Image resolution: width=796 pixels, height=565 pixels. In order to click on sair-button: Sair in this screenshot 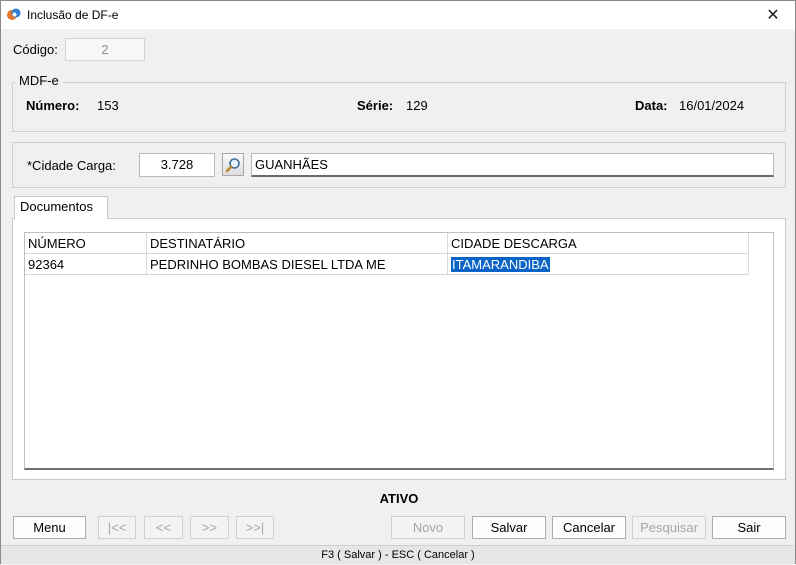, I will do `click(749, 527)`.